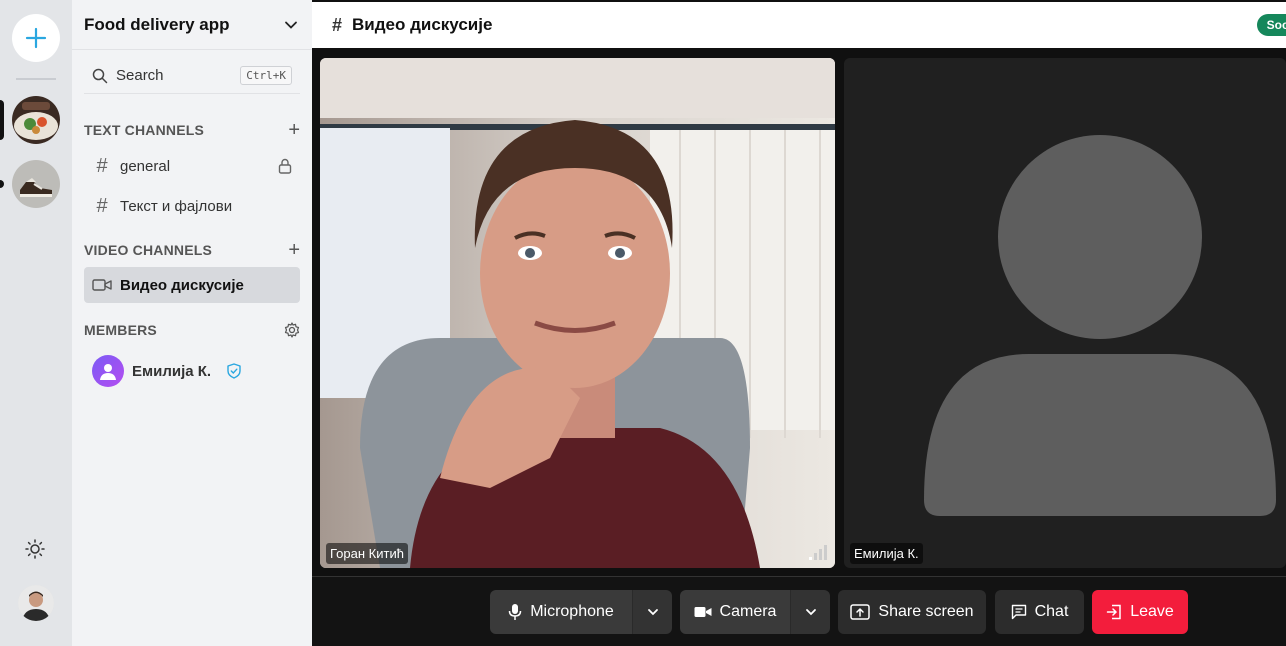  What do you see at coordinates (120, 330) in the screenshot?
I see `members-title: MEMBERS` at bounding box center [120, 330].